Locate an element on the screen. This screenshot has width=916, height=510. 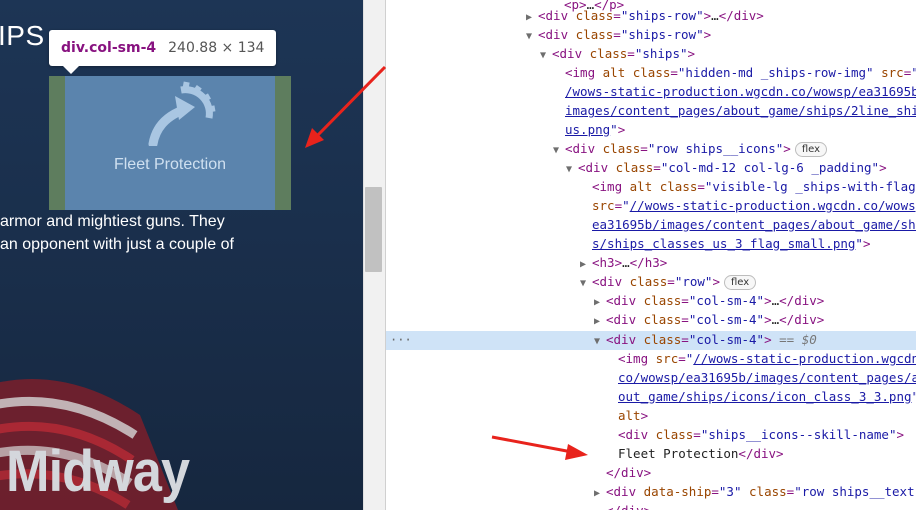
dom-node-skill-name-text: Fleet Protection</div> is located at coordinates (651, 454).